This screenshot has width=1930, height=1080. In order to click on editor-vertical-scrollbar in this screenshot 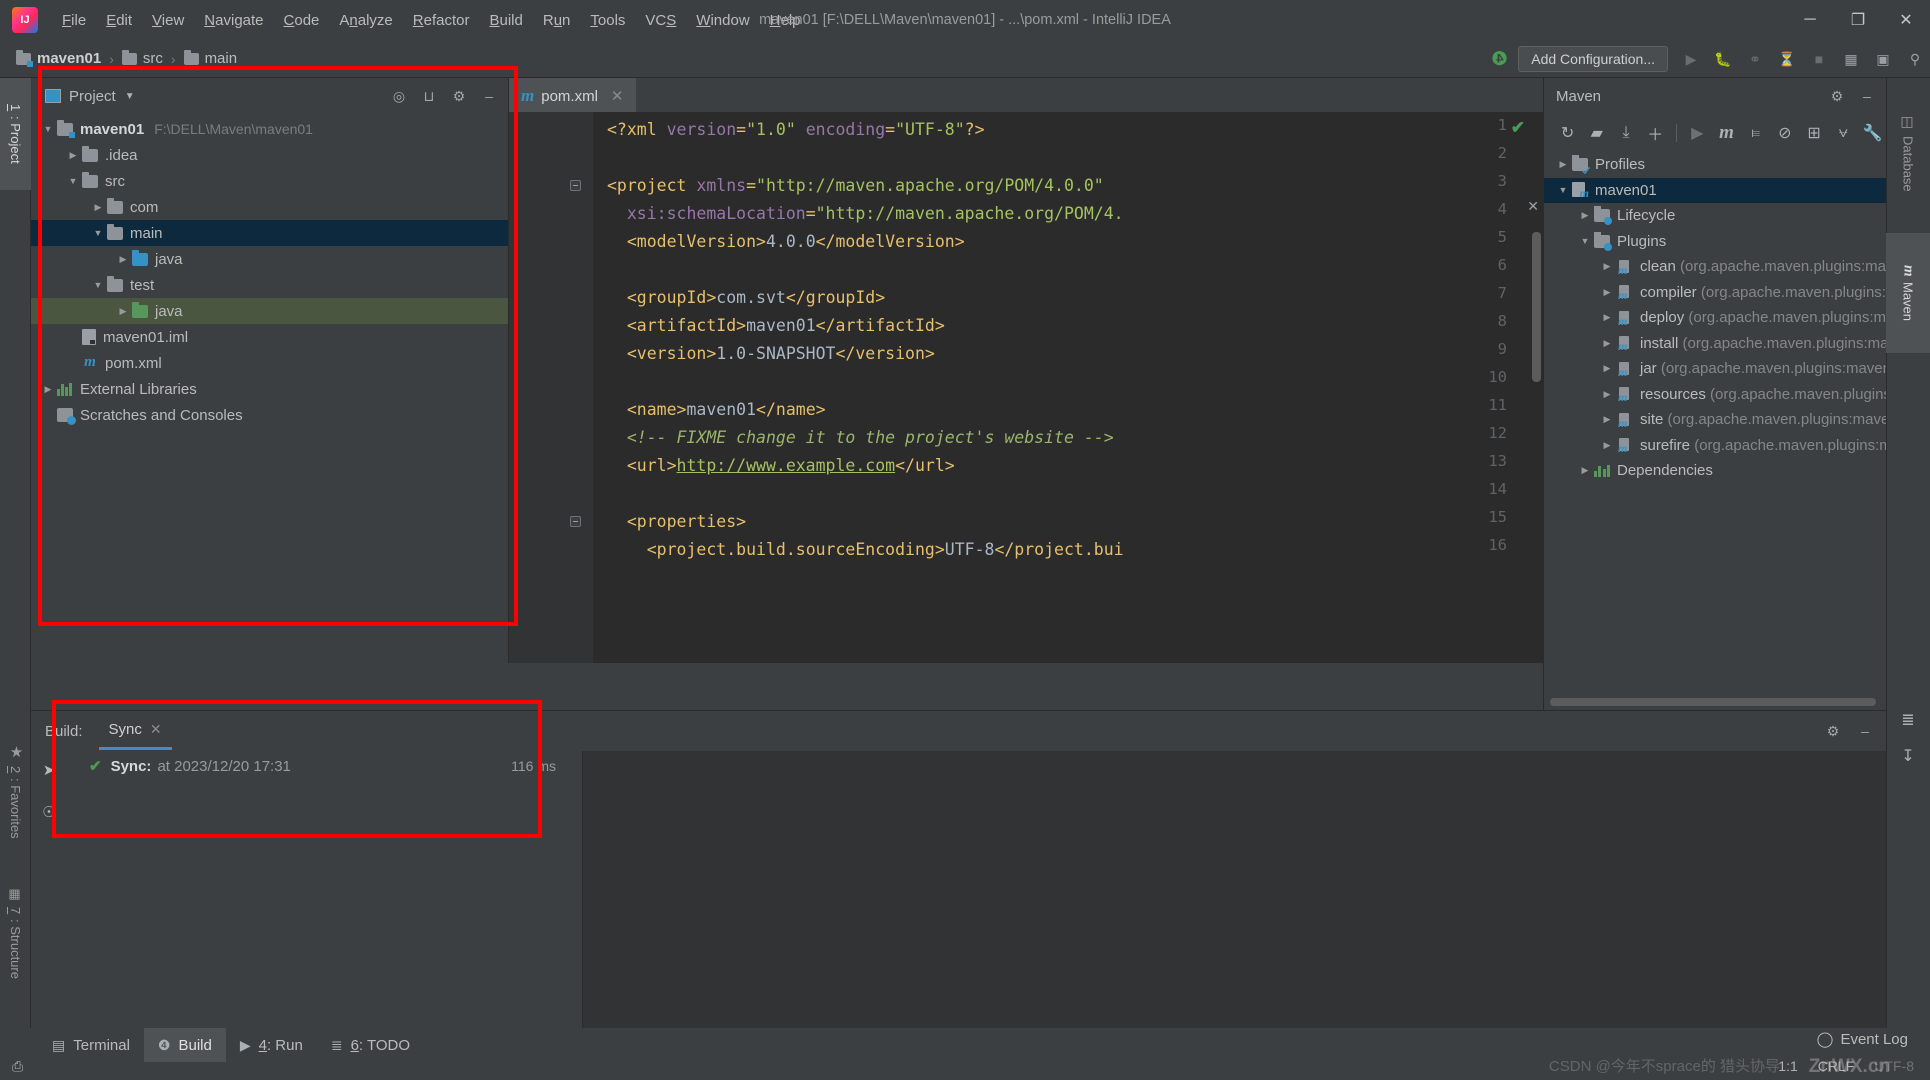, I will do `click(1536, 307)`.